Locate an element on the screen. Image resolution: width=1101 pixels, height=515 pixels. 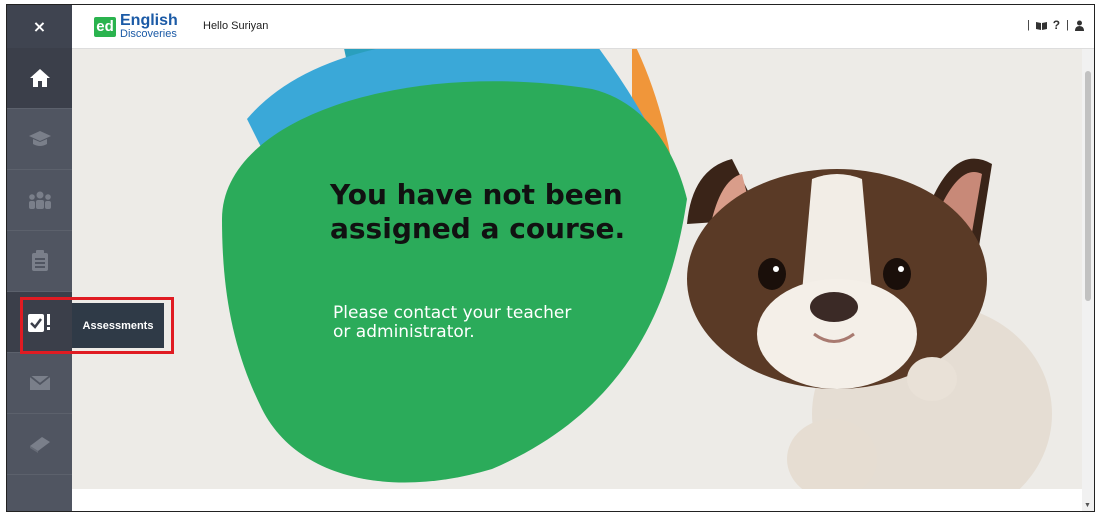
close-menu-button: × is located at coordinates (39, 26).